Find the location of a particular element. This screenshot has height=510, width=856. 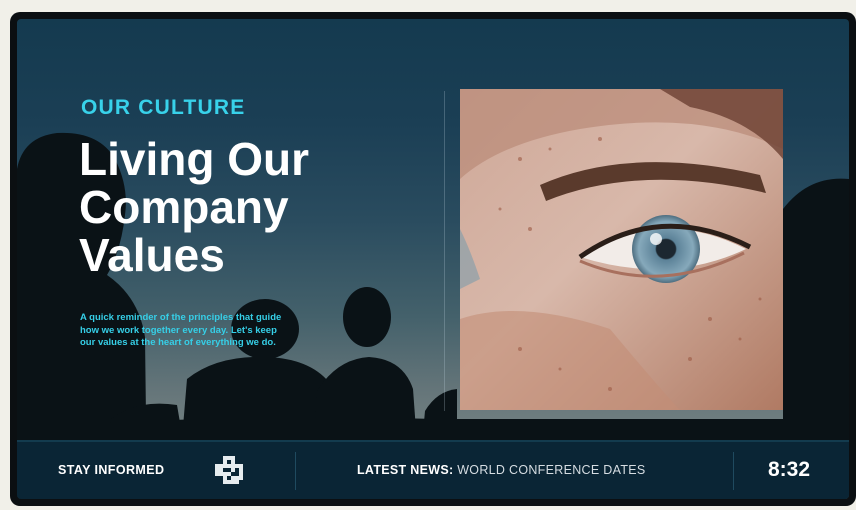

latest-news-text: WORLD CONFERENCE DATES is located at coordinates (551, 470).